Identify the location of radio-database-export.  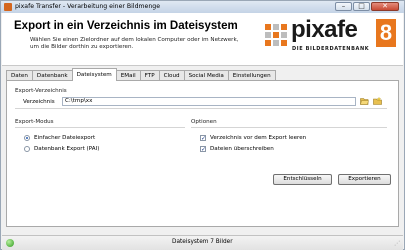
(27, 149).